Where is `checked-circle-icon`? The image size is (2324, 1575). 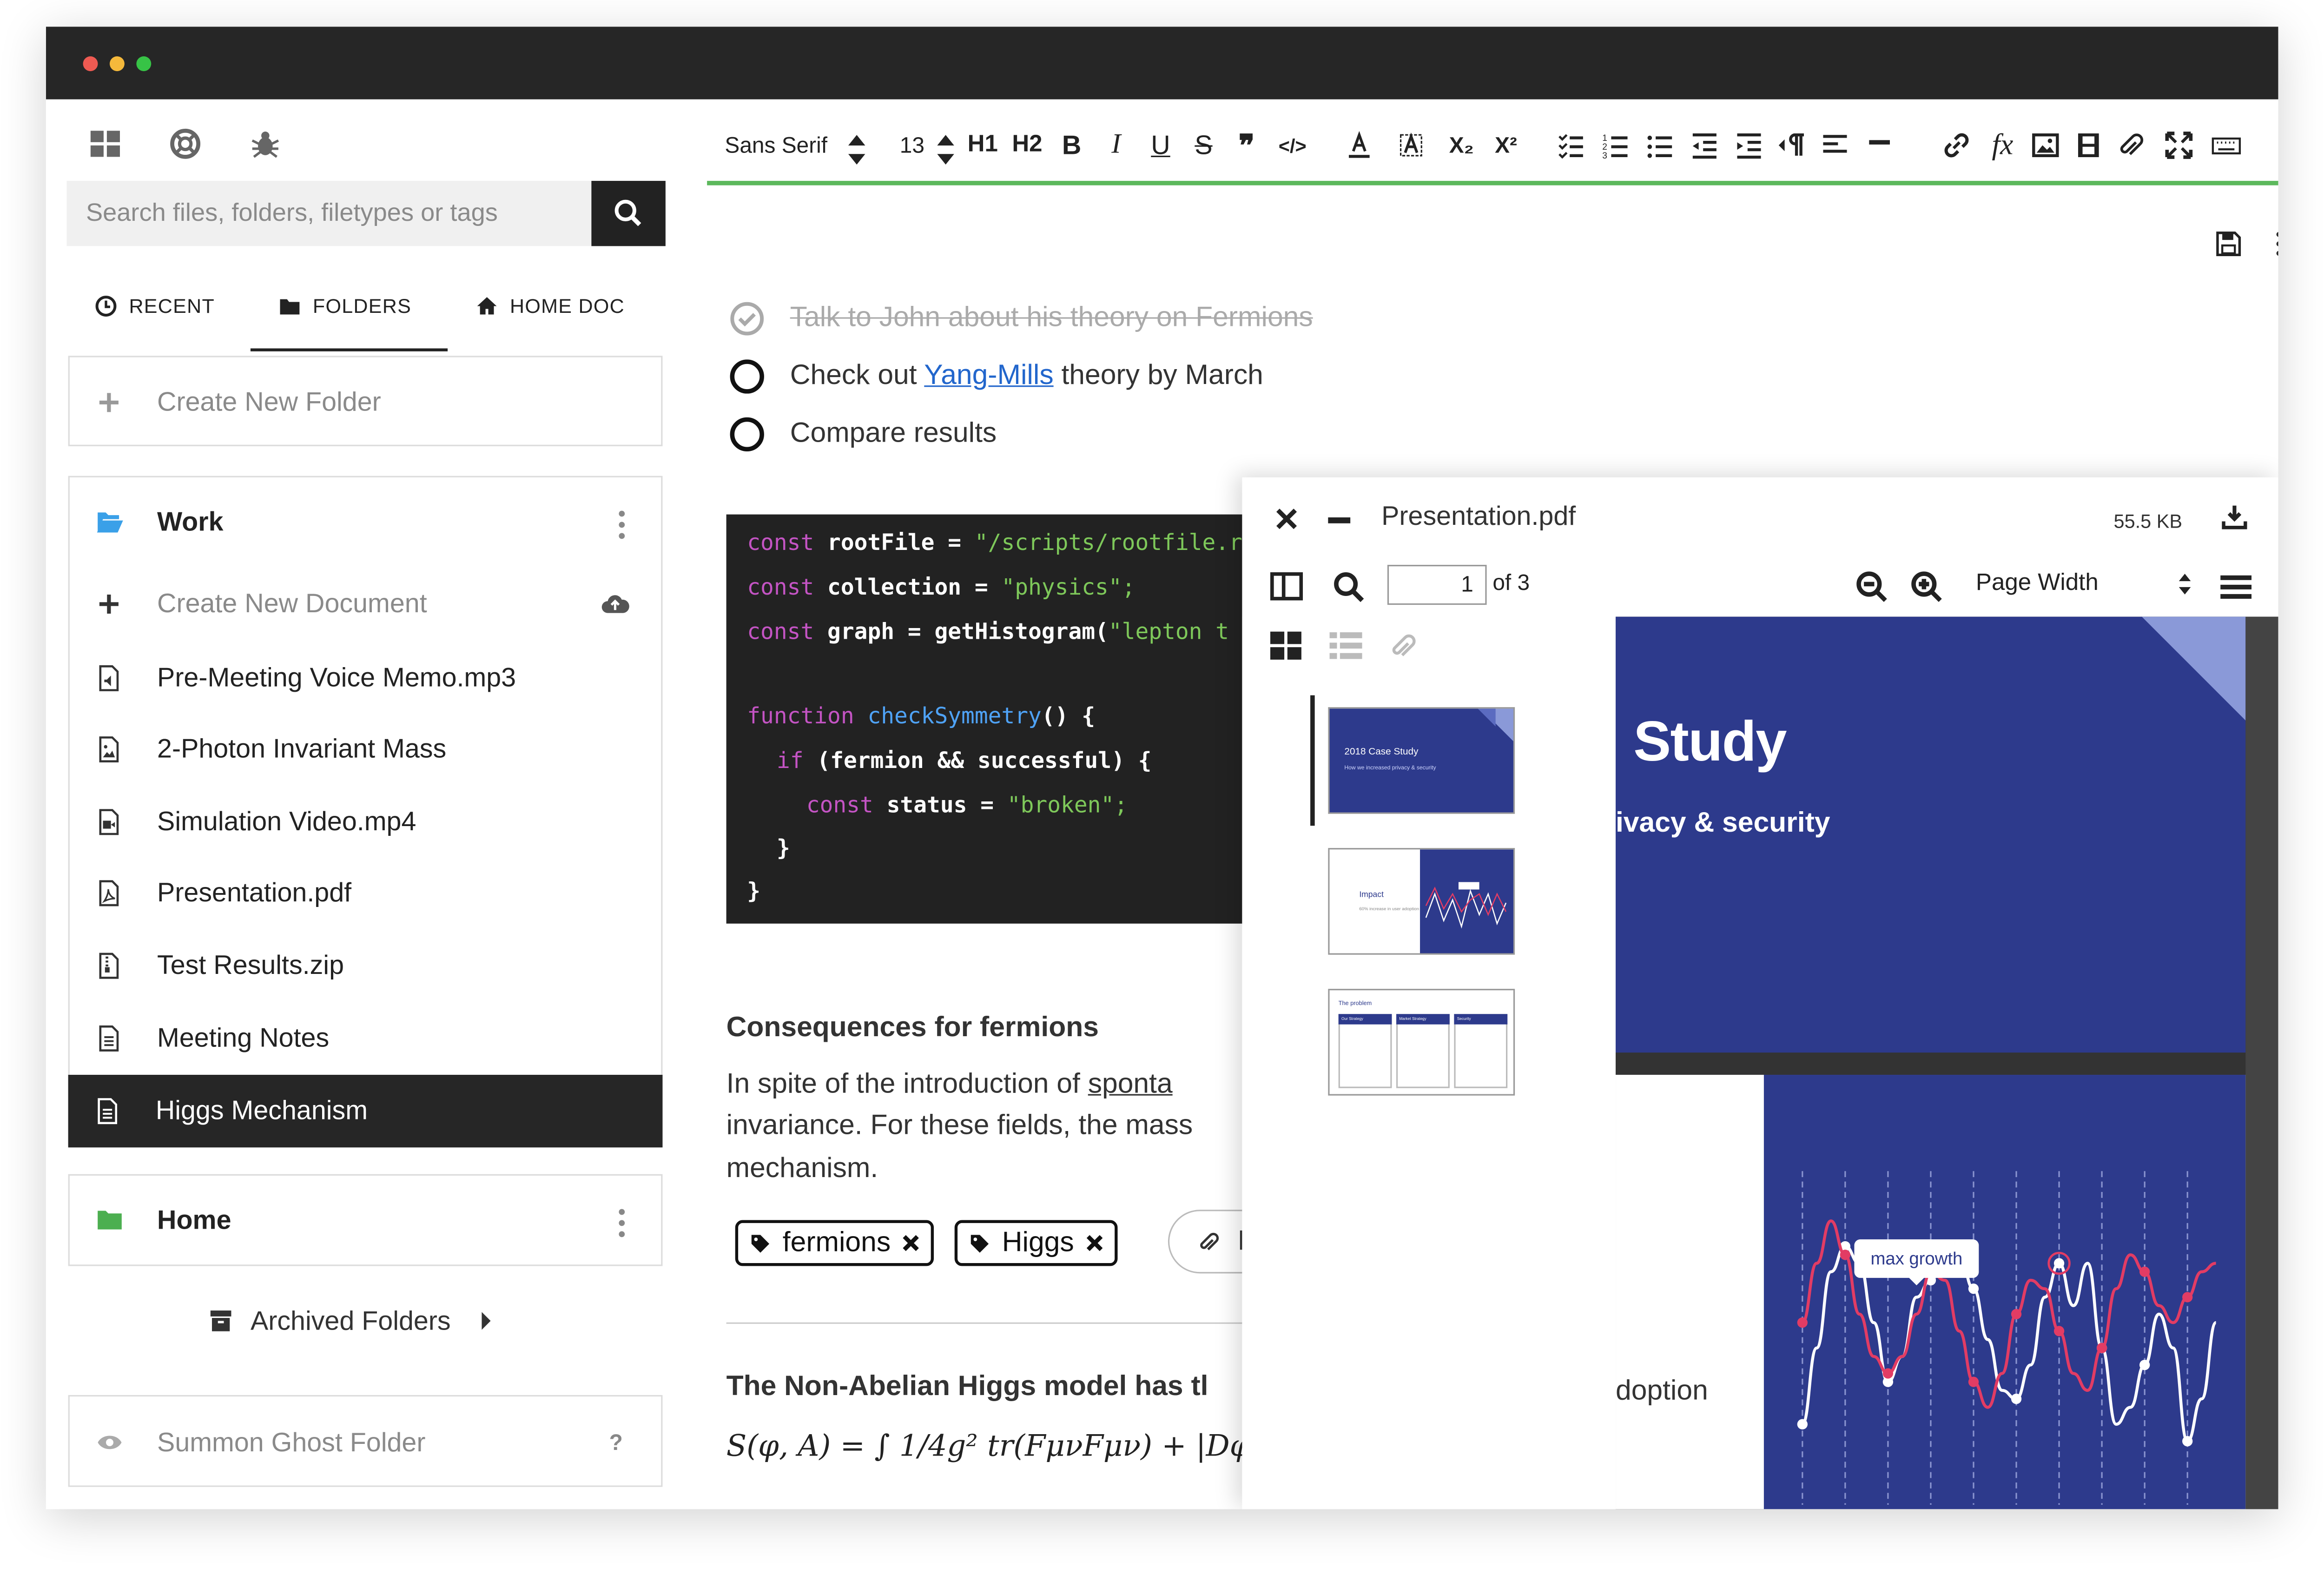 checked-circle-icon is located at coordinates (747, 319).